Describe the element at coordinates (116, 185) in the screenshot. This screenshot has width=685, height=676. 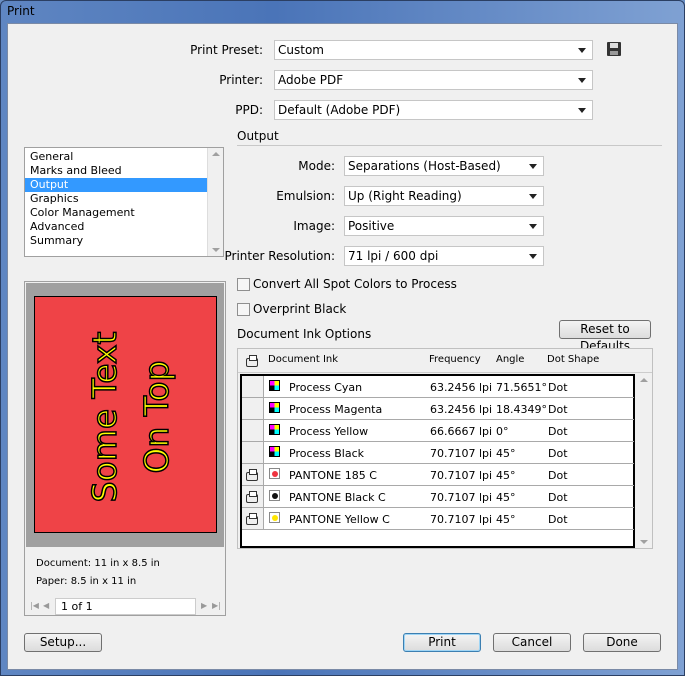
I see `sidebar-item-output: Output` at that location.